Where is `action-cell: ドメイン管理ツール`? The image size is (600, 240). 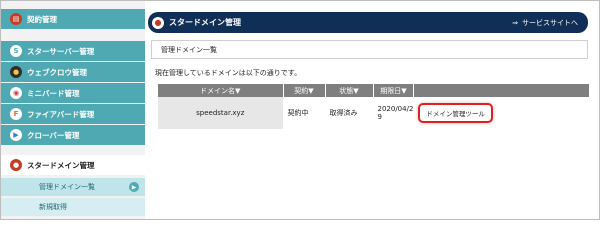
action-cell: ドメイン管理ツール is located at coordinates (501, 113).